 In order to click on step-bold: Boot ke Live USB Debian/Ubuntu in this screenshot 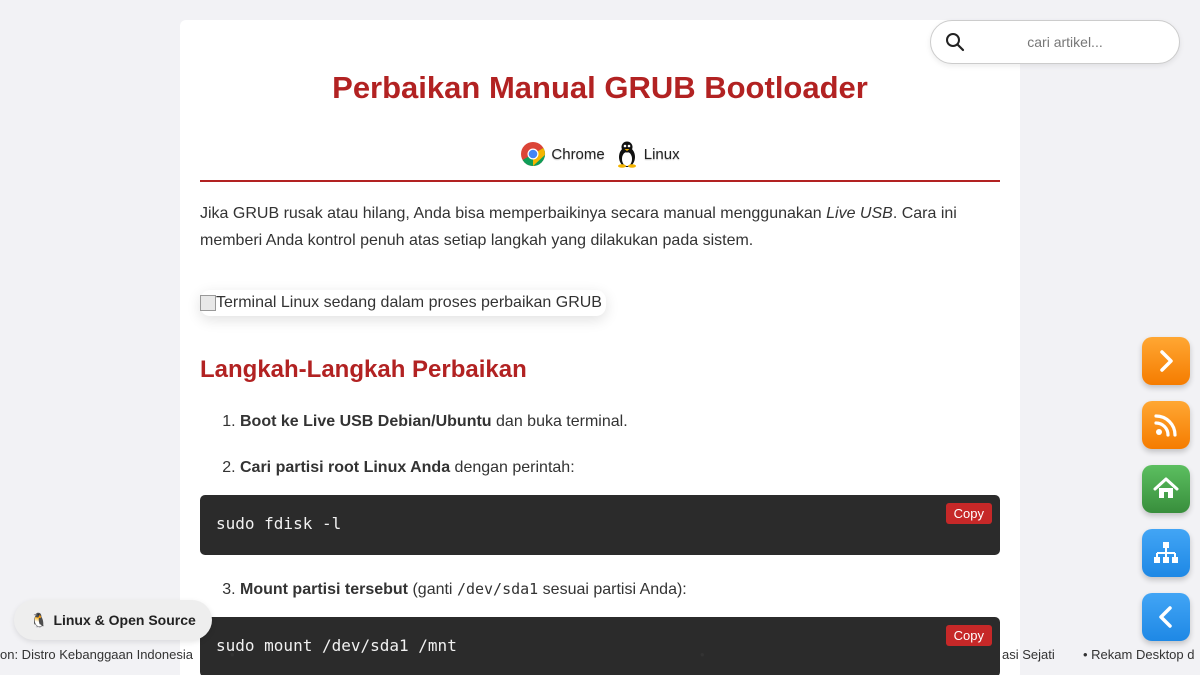, I will do `click(366, 421)`.